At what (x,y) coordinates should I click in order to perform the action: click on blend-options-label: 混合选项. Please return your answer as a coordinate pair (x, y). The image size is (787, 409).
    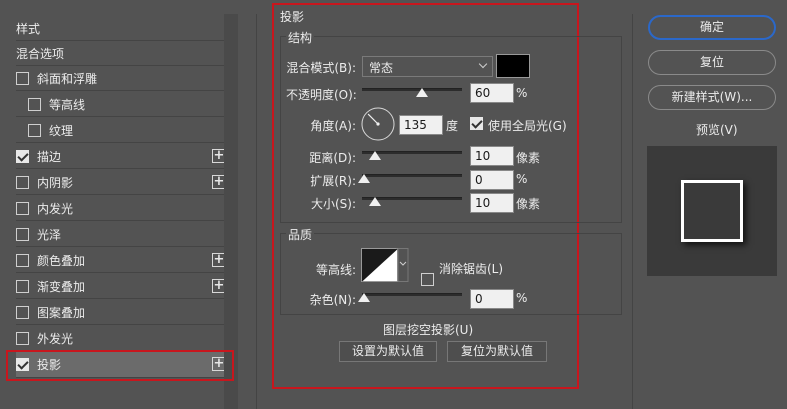
    Looking at the image, I should click on (40, 53).